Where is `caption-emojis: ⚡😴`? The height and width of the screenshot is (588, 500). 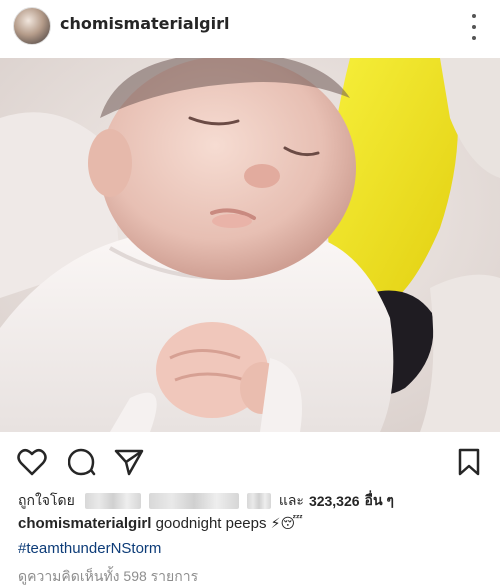 caption-emojis: ⚡😴 is located at coordinates (286, 523).